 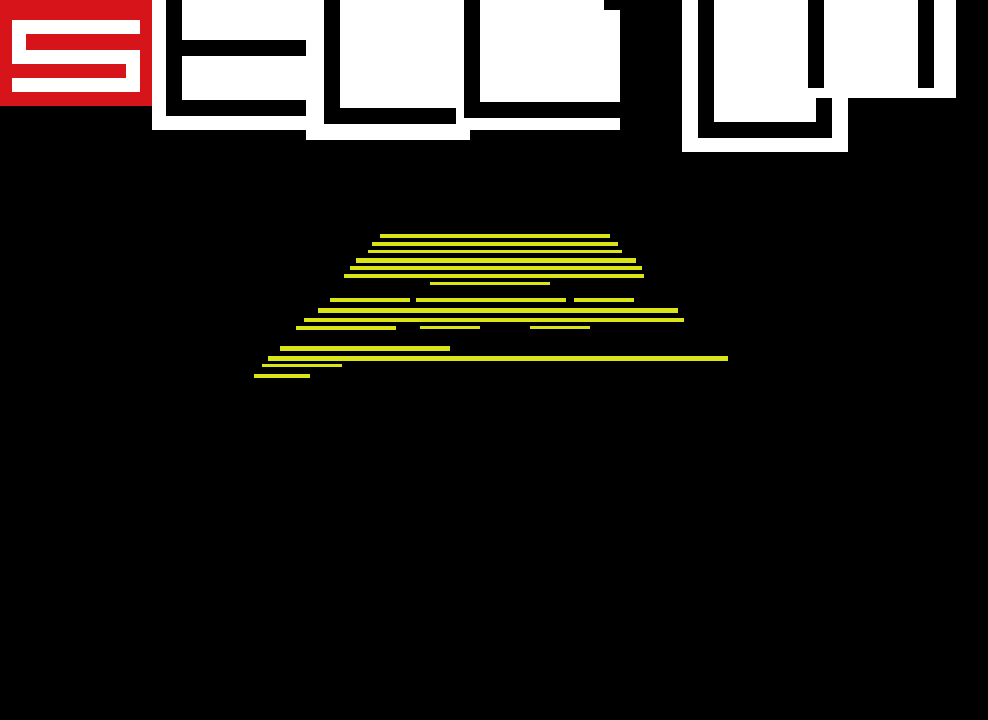 What do you see at coordinates (490, 219) in the screenshot?
I see `crawl-text` at bounding box center [490, 219].